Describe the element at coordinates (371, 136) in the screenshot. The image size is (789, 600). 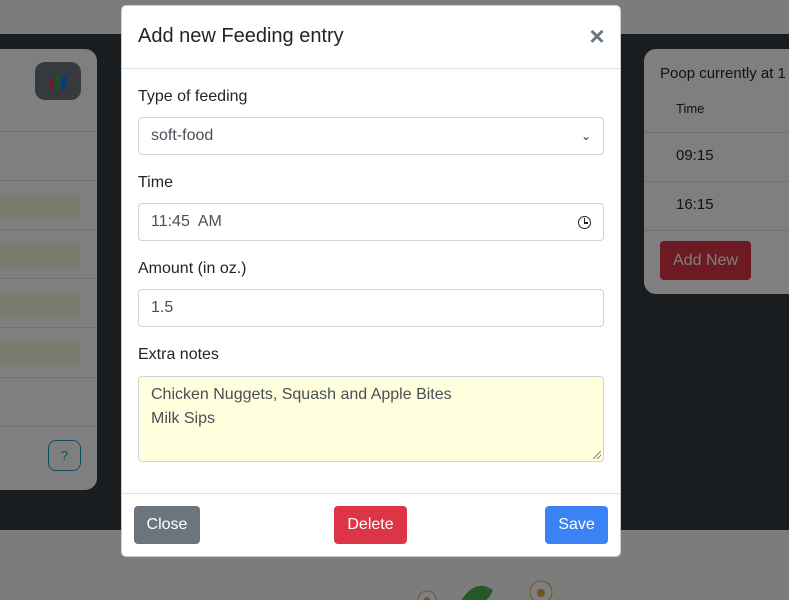
I see `type-of-feeding-select: soft-food ⌄` at that location.